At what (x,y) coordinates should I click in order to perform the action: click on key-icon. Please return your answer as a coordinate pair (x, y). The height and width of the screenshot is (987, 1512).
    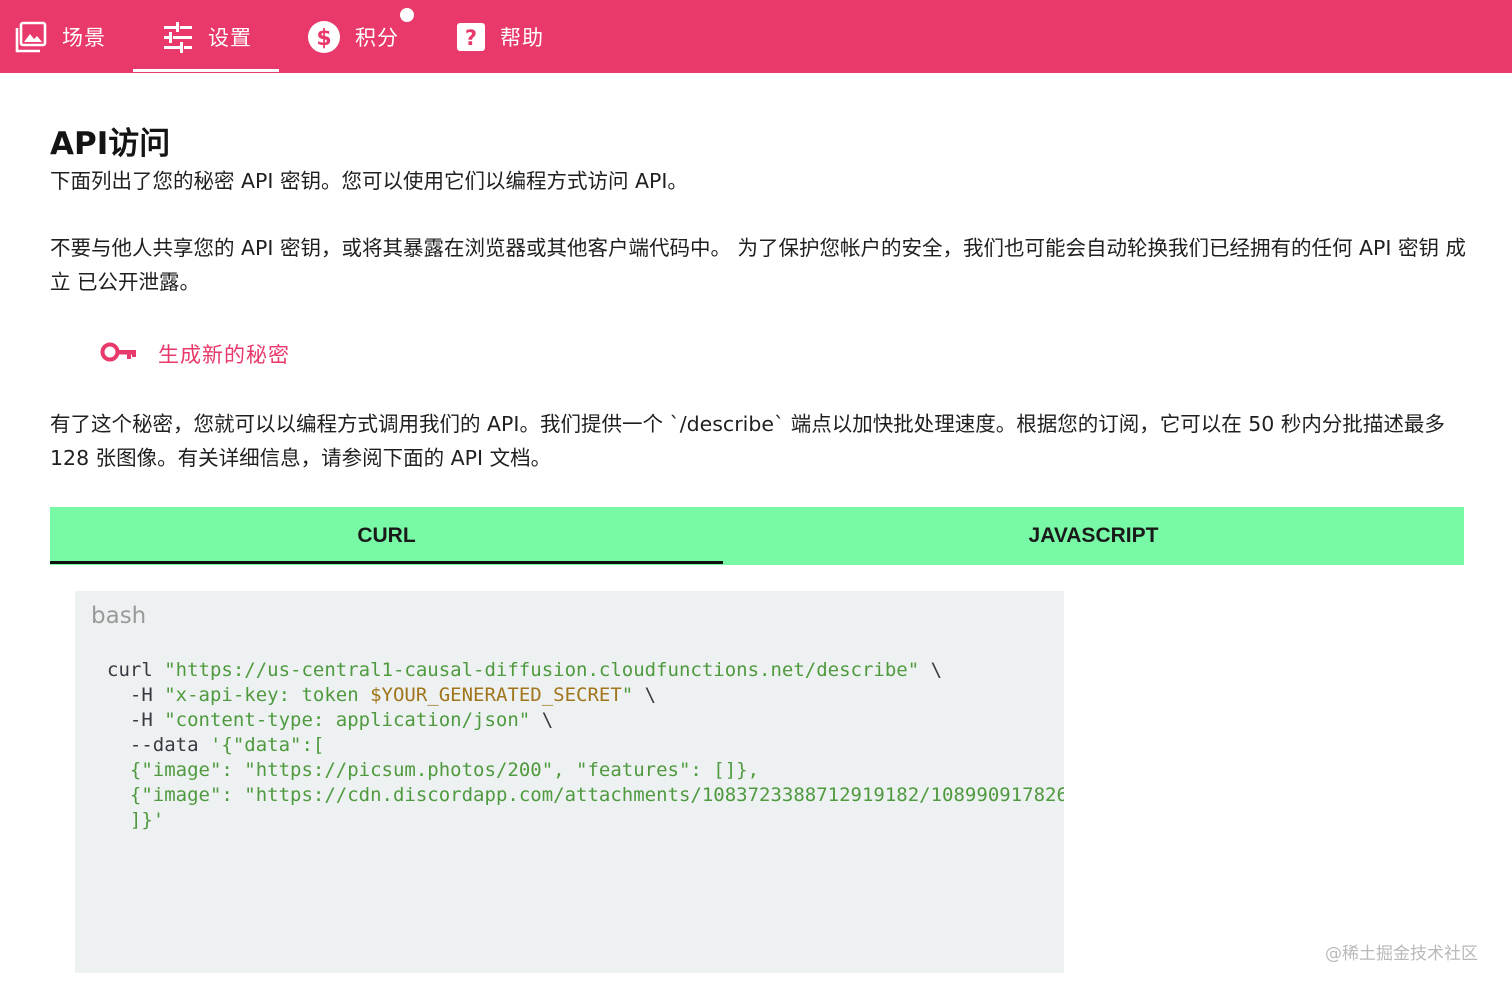
    Looking at the image, I should click on (119, 354).